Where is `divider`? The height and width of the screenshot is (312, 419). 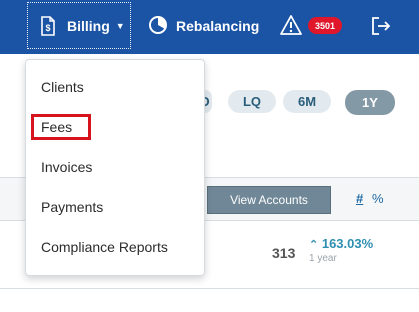
divider is located at coordinates (209, 288).